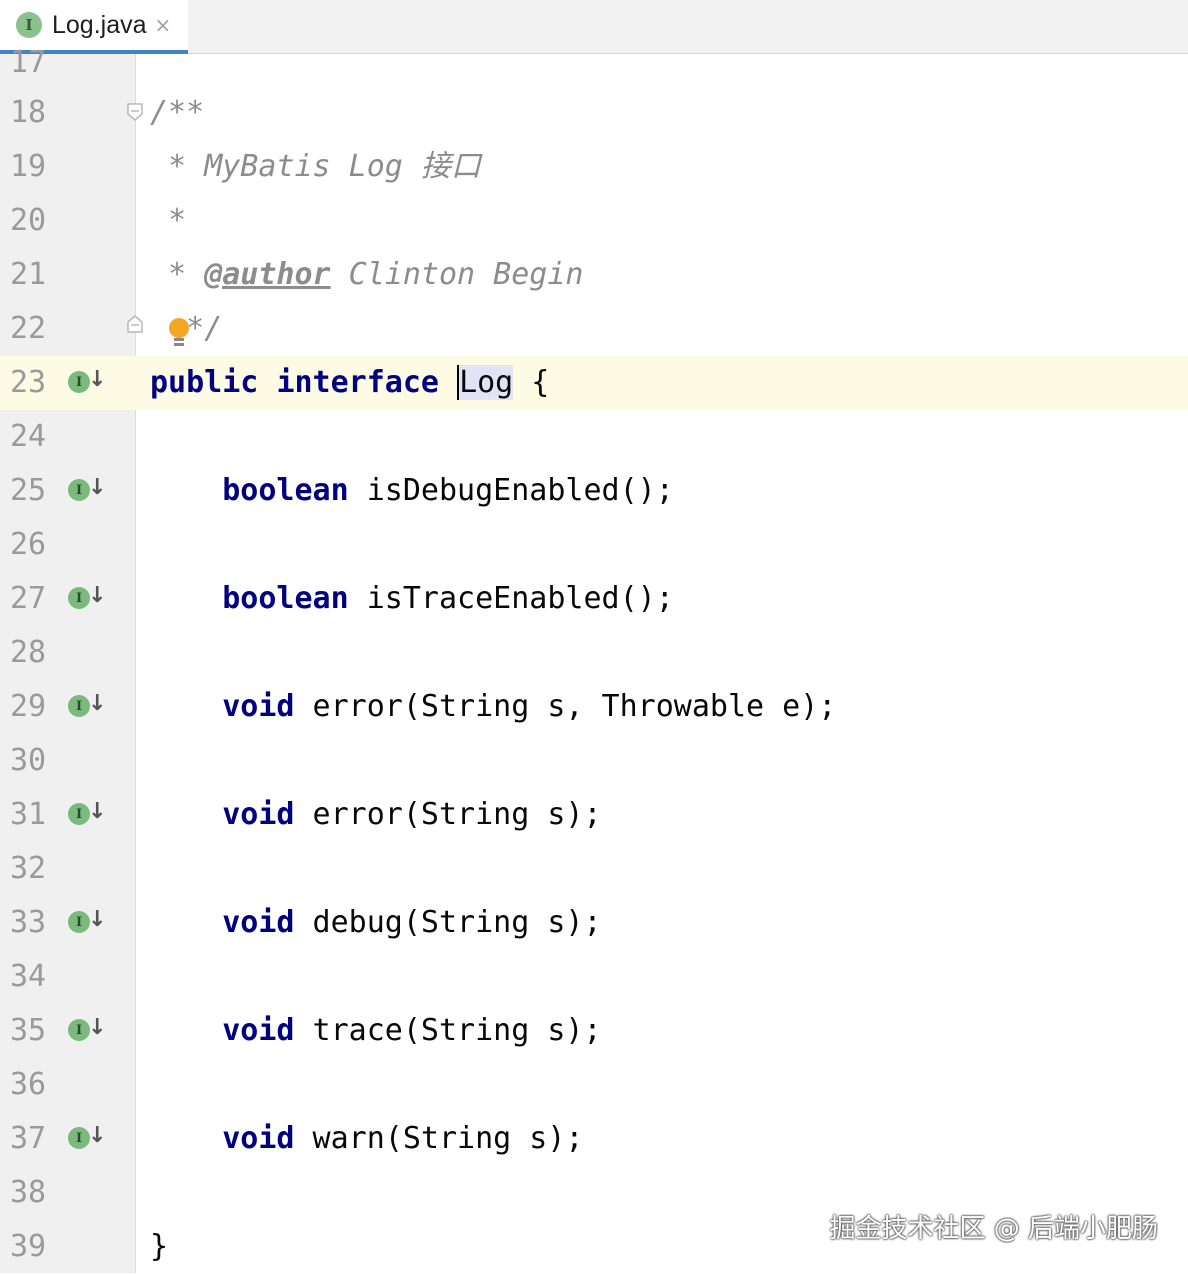  I want to click on line-number: 37, so click(28, 1138).